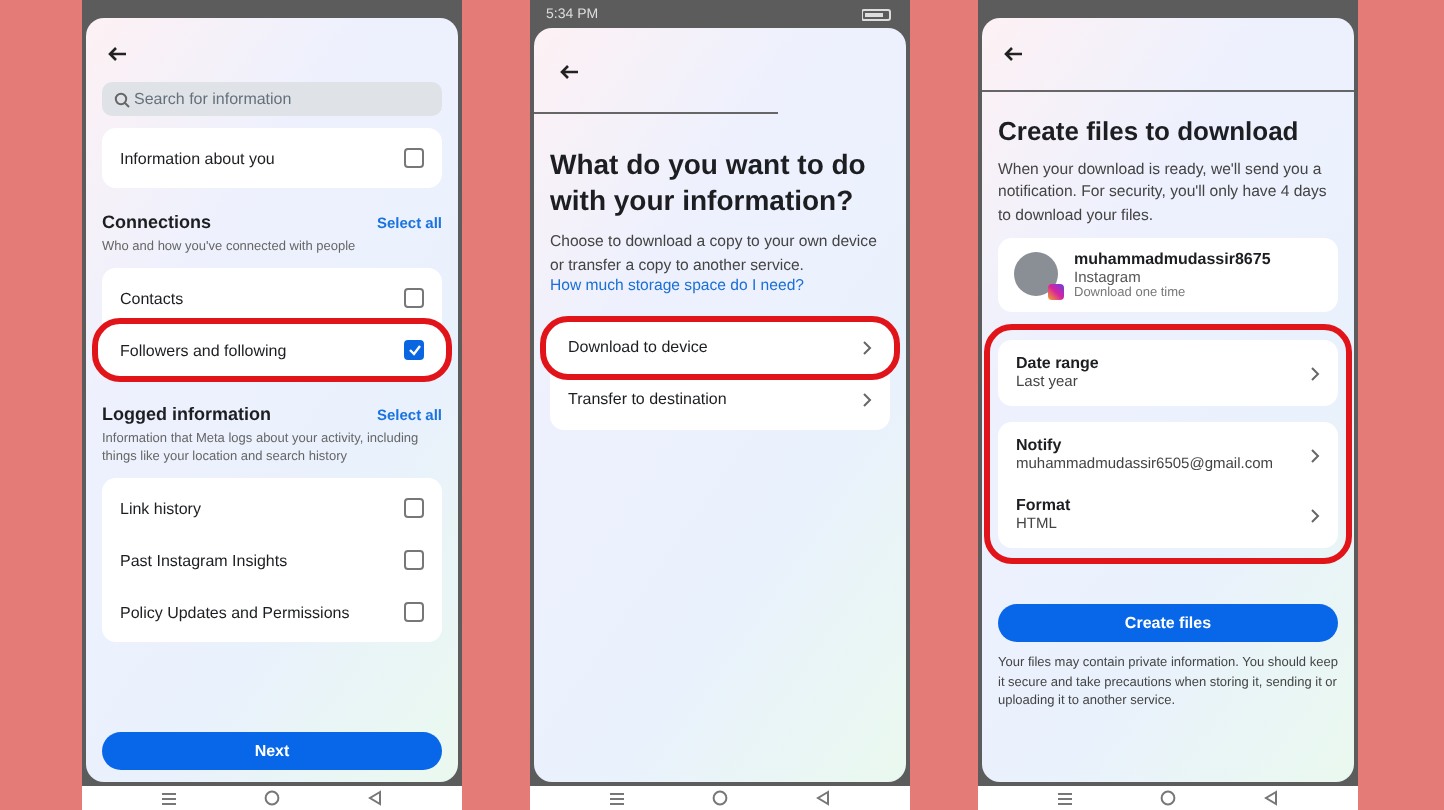 The width and height of the screenshot is (1444, 810). Describe the element at coordinates (197, 158) in the screenshot. I see `item-label: Information about you` at that location.